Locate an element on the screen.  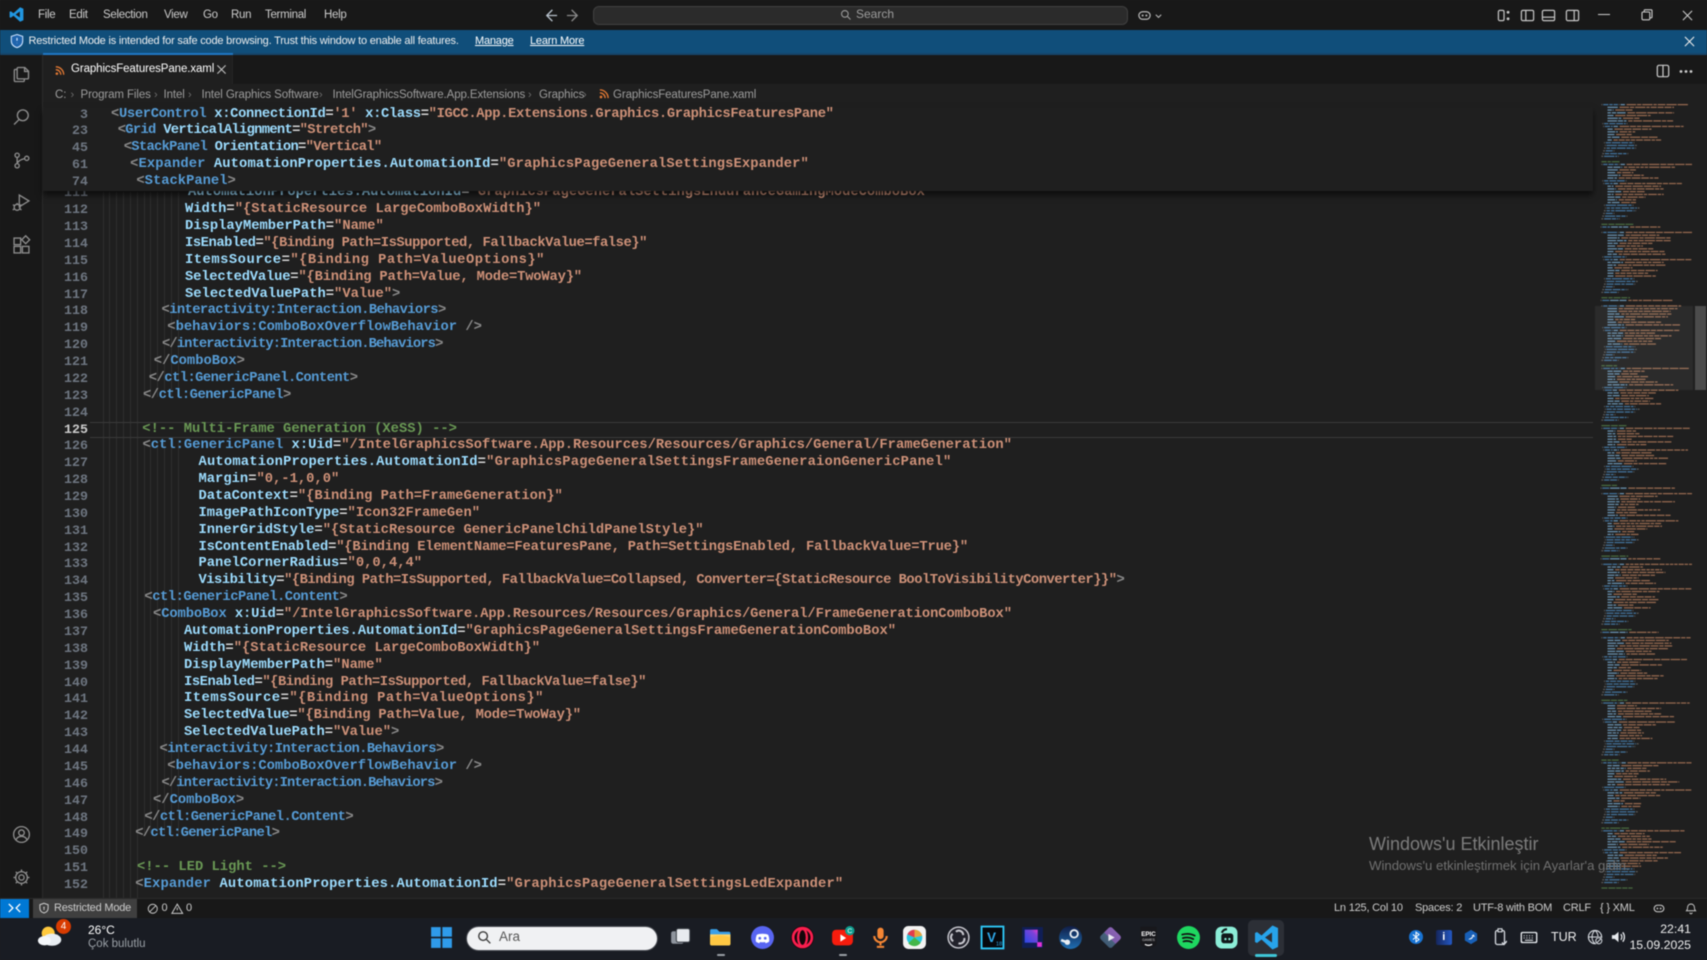
svg-text: 18 is located at coordinates (999, 944).